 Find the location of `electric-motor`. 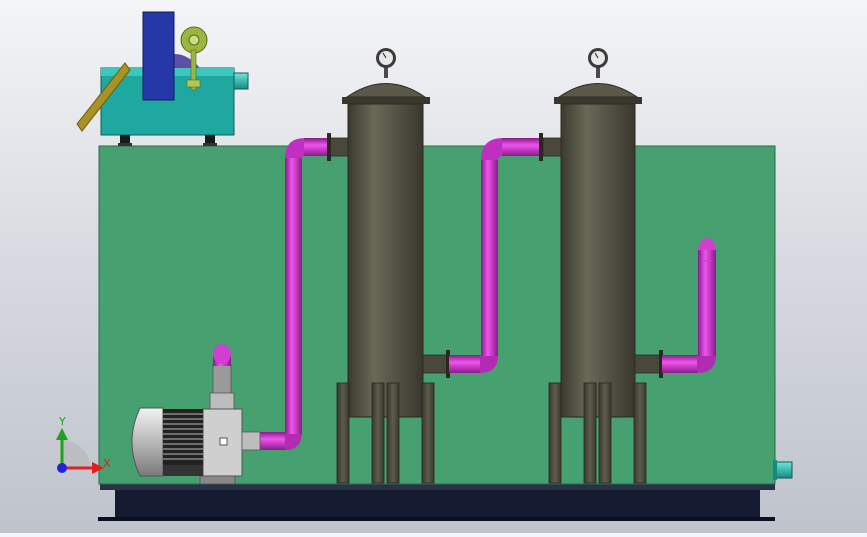

electric-motor is located at coordinates (167, 442).